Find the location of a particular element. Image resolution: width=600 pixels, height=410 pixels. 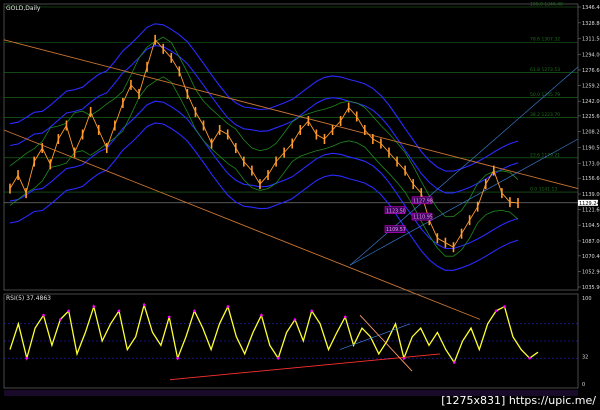

price-tick-label: 1139.00 is located at coordinates (591, 195).